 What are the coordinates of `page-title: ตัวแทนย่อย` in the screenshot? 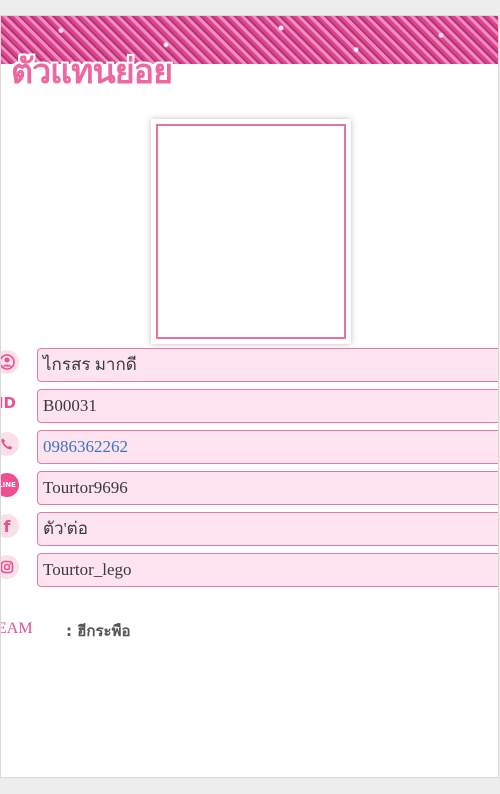 It's located at (92, 72).